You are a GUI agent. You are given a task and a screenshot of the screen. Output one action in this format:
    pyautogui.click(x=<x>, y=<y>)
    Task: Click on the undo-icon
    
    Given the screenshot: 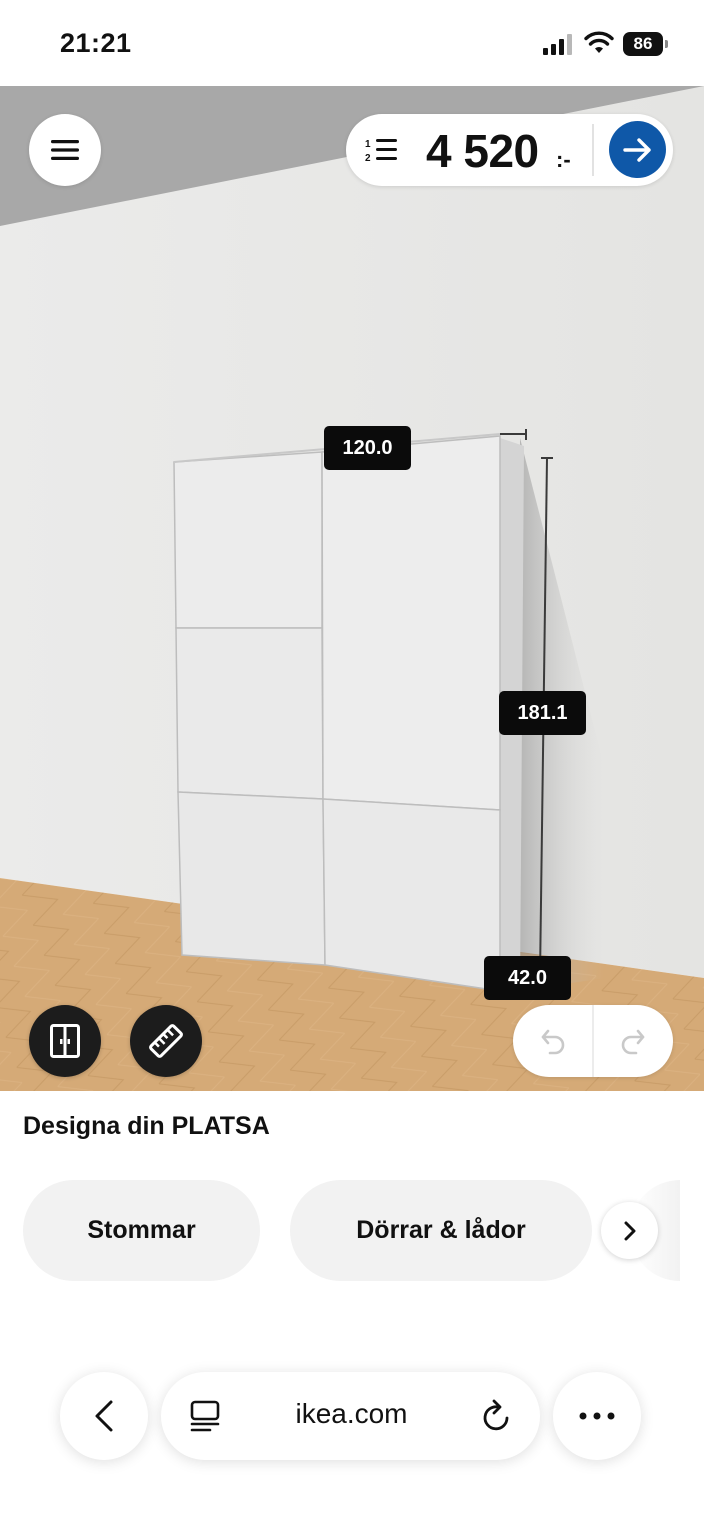 What is the action you would take?
    pyautogui.click(x=553, y=1042)
    